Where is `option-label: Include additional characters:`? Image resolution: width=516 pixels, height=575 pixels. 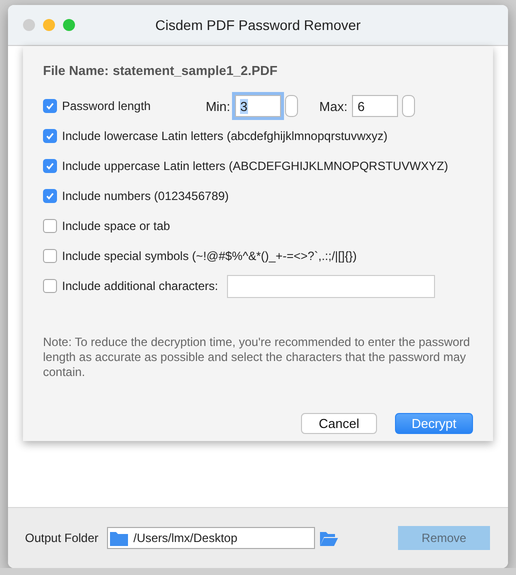
option-label: Include additional characters: is located at coordinates (140, 286).